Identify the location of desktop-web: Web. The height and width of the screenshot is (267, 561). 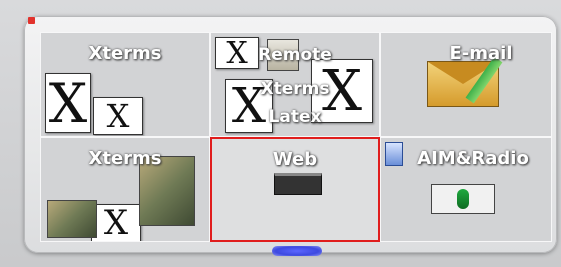
(295, 189).